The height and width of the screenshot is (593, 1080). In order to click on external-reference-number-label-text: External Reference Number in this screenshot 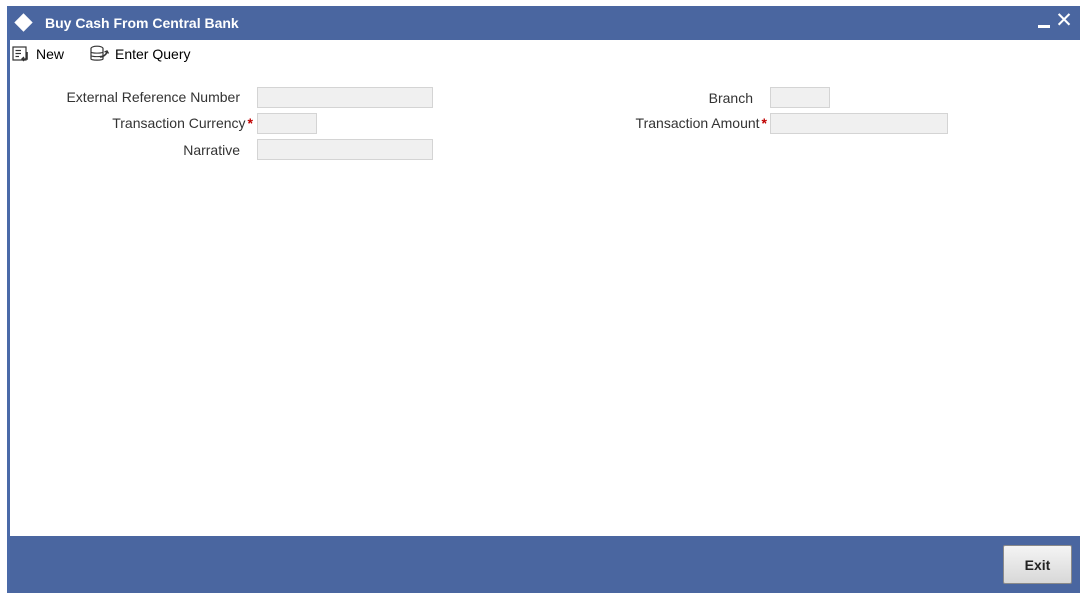, I will do `click(153, 97)`.